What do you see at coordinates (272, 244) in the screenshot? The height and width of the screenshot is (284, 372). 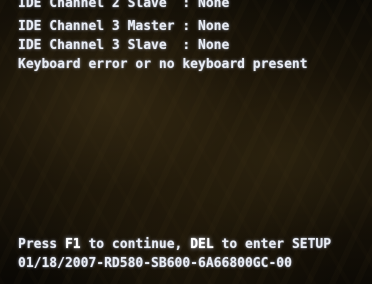 I see `prompt-setup-text: to enter SETUP` at bounding box center [272, 244].